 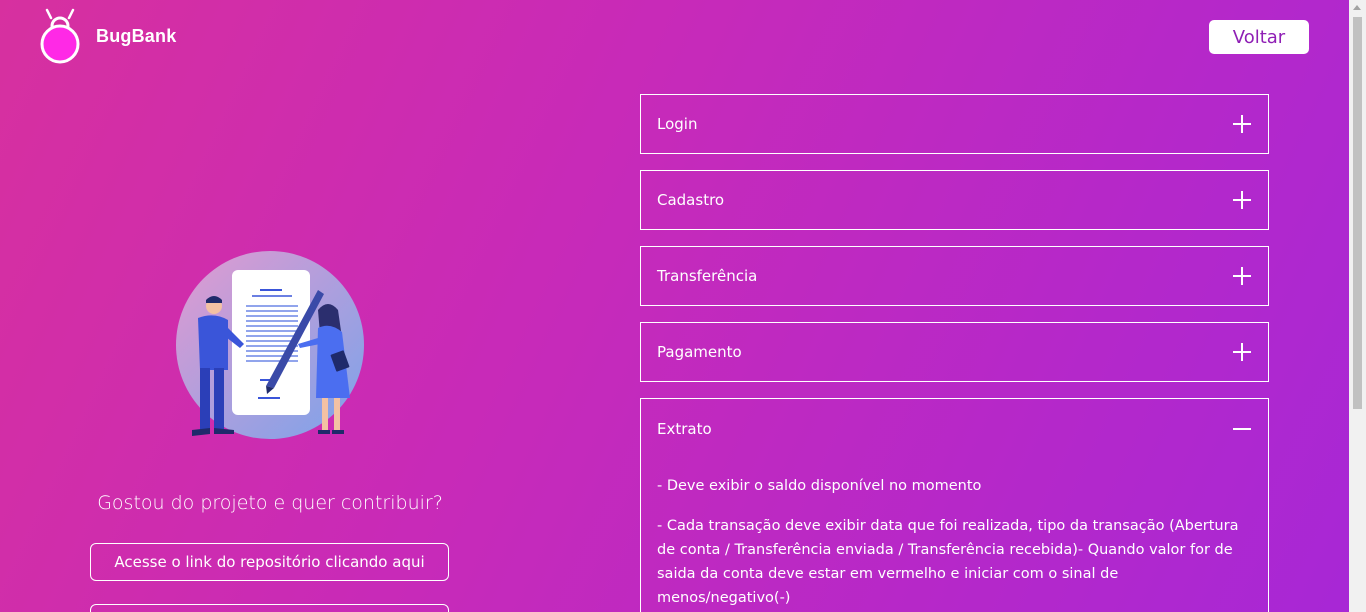 I want to click on vertical-scrollbar, so click(x=1357, y=306).